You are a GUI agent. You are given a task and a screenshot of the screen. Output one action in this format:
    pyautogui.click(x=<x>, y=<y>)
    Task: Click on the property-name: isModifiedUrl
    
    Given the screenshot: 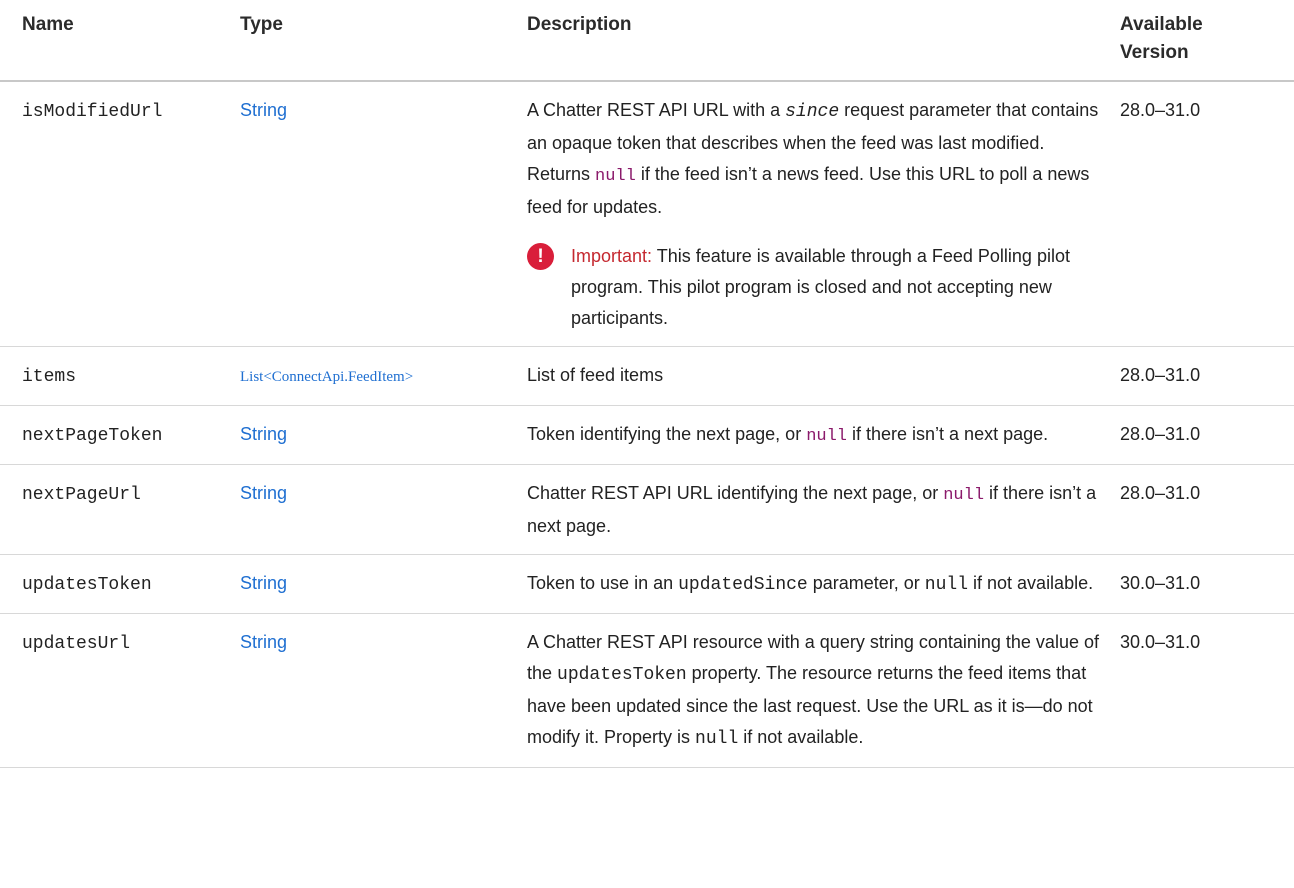 What is the action you would take?
    pyautogui.click(x=92, y=112)
    